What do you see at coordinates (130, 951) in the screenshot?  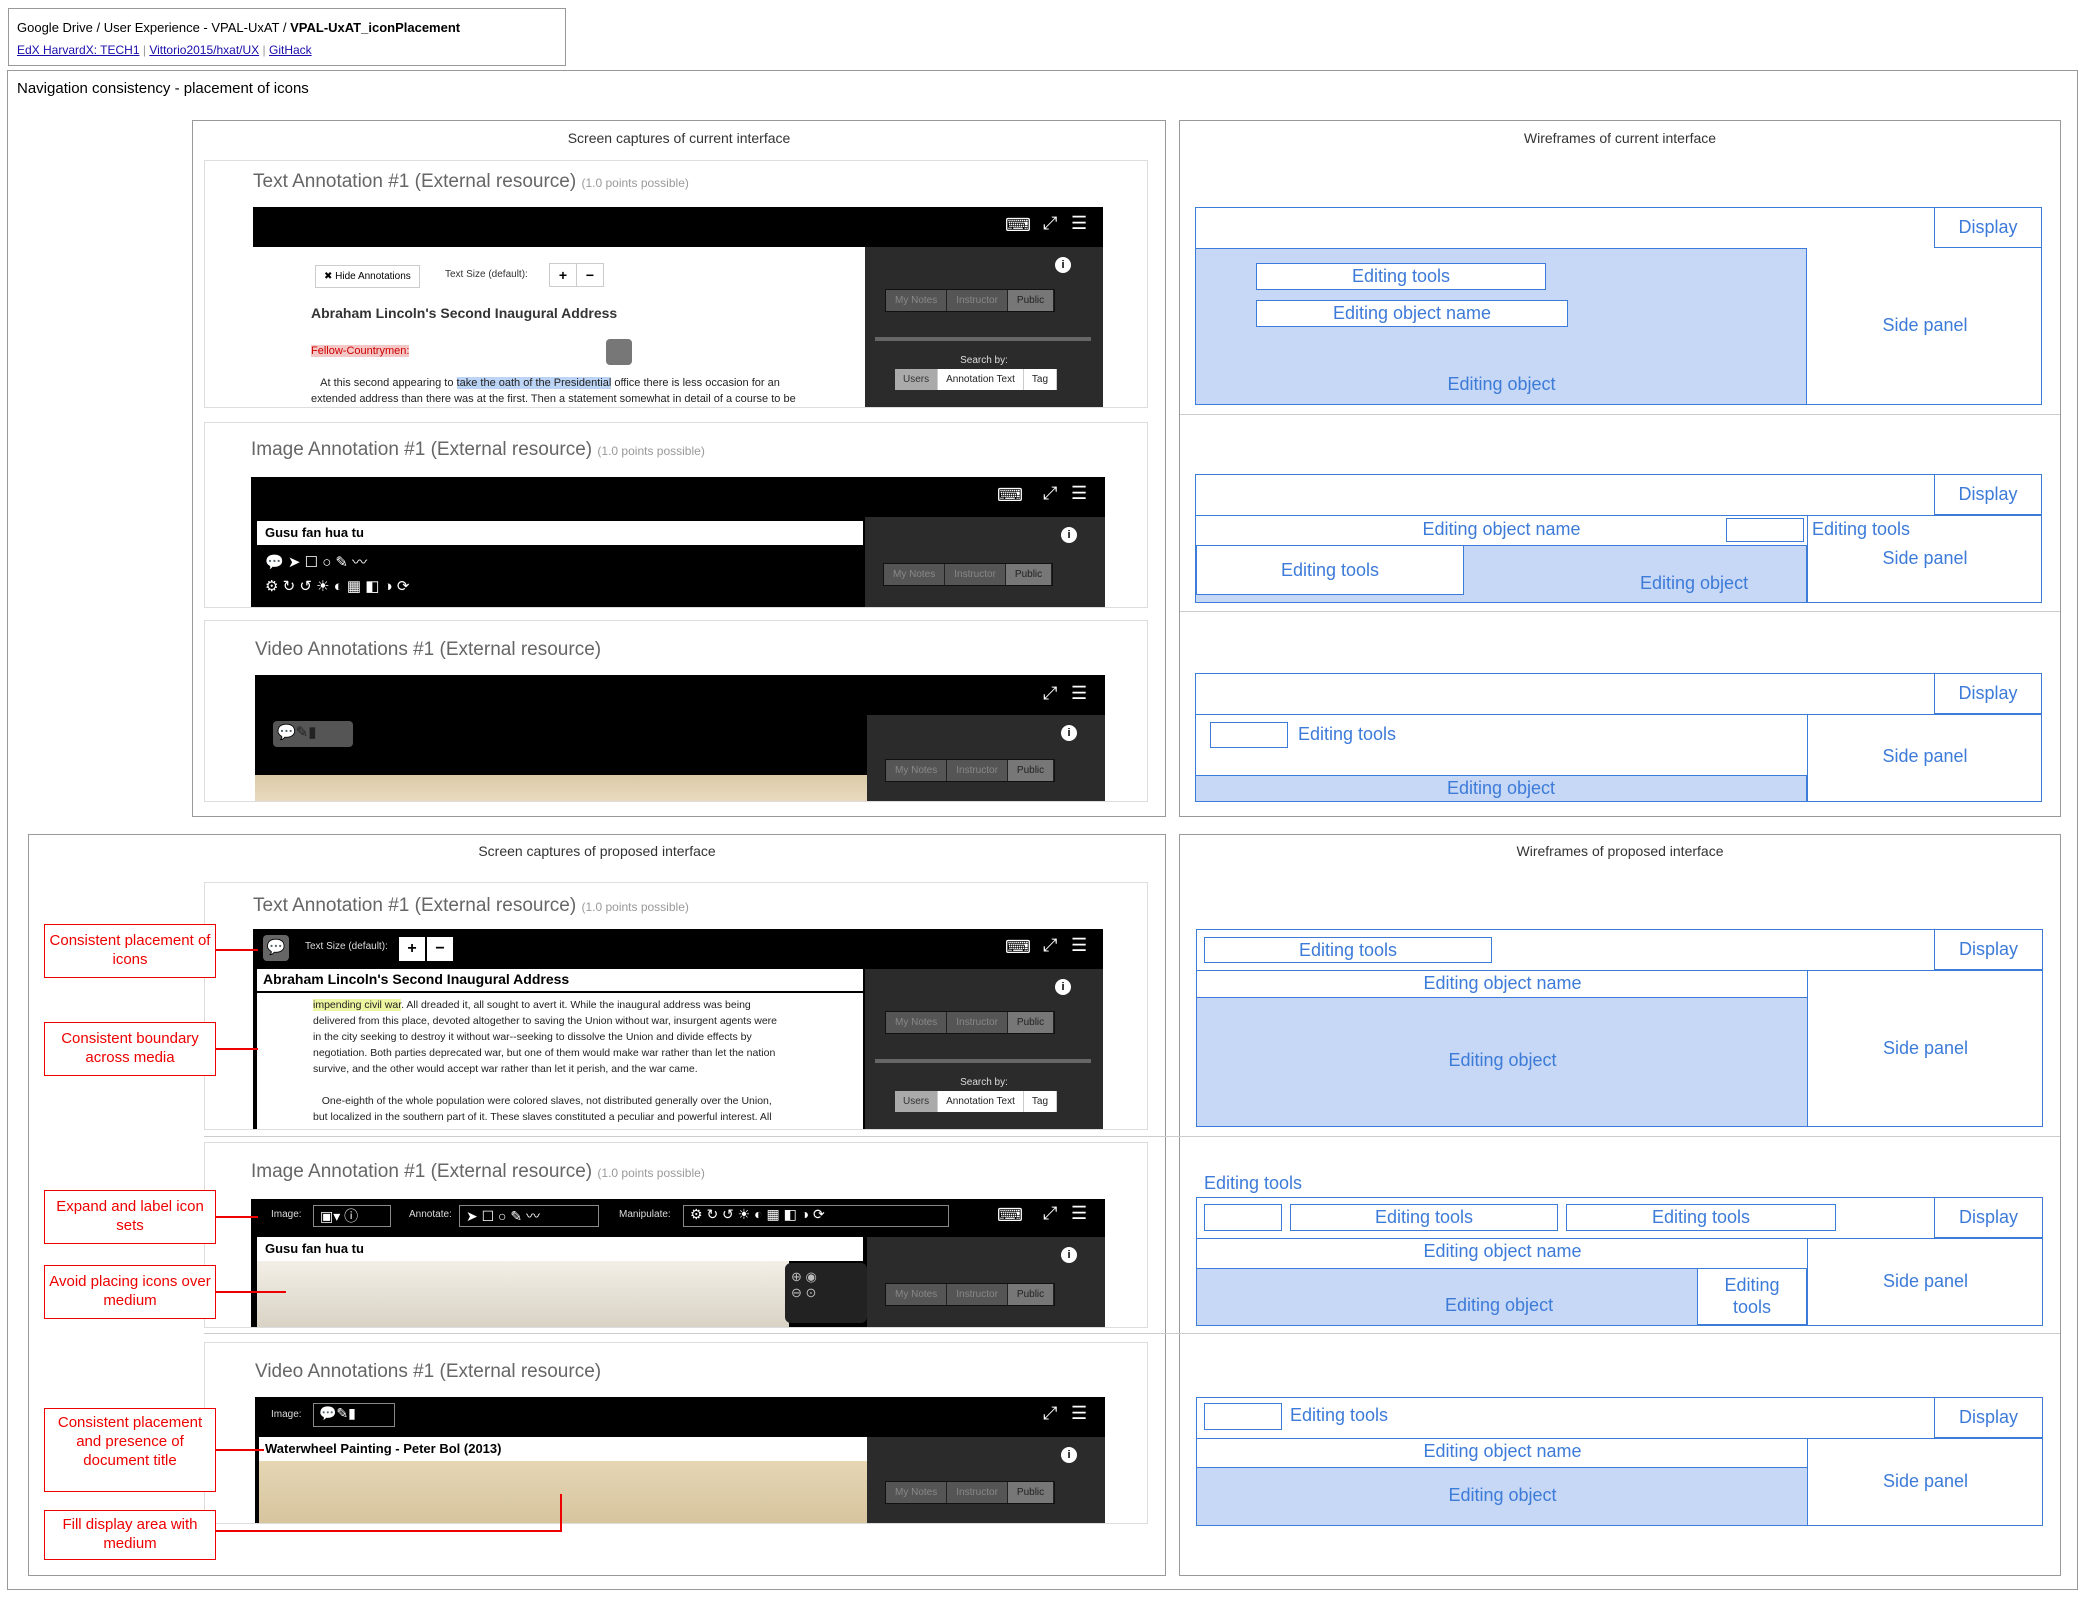 I see `callout-icon-placement: Consistent placement of icons` at bounding box center [130, 951].